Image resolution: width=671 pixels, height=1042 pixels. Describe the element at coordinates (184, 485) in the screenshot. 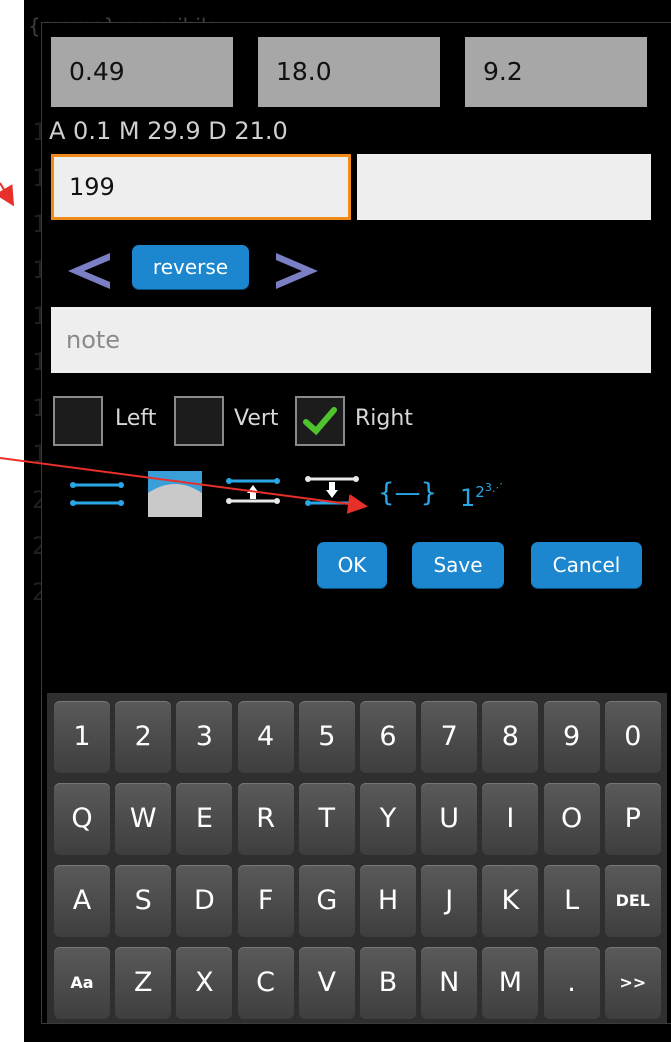

I see `annotation-arrow-to-braces` at that location.